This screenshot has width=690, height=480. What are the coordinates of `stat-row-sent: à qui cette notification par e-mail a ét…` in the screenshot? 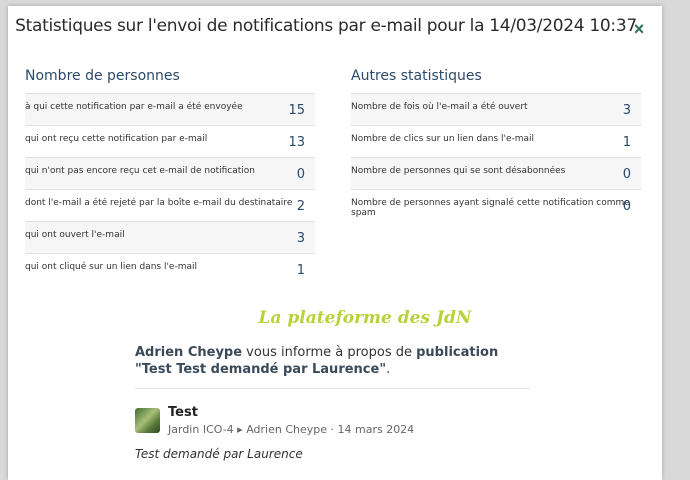 It's located at (170, 109).